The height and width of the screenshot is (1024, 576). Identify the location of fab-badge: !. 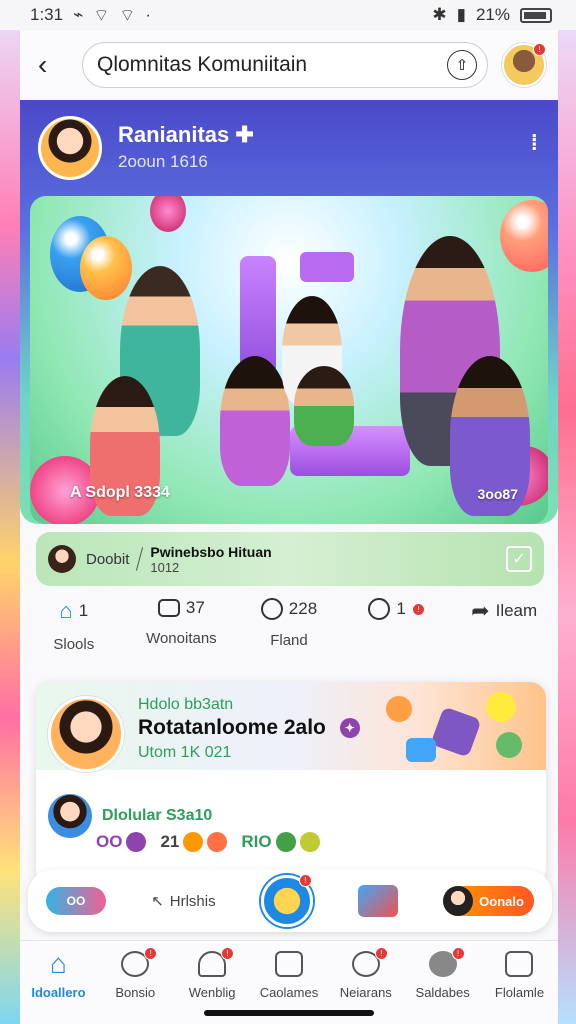
(305, 880).